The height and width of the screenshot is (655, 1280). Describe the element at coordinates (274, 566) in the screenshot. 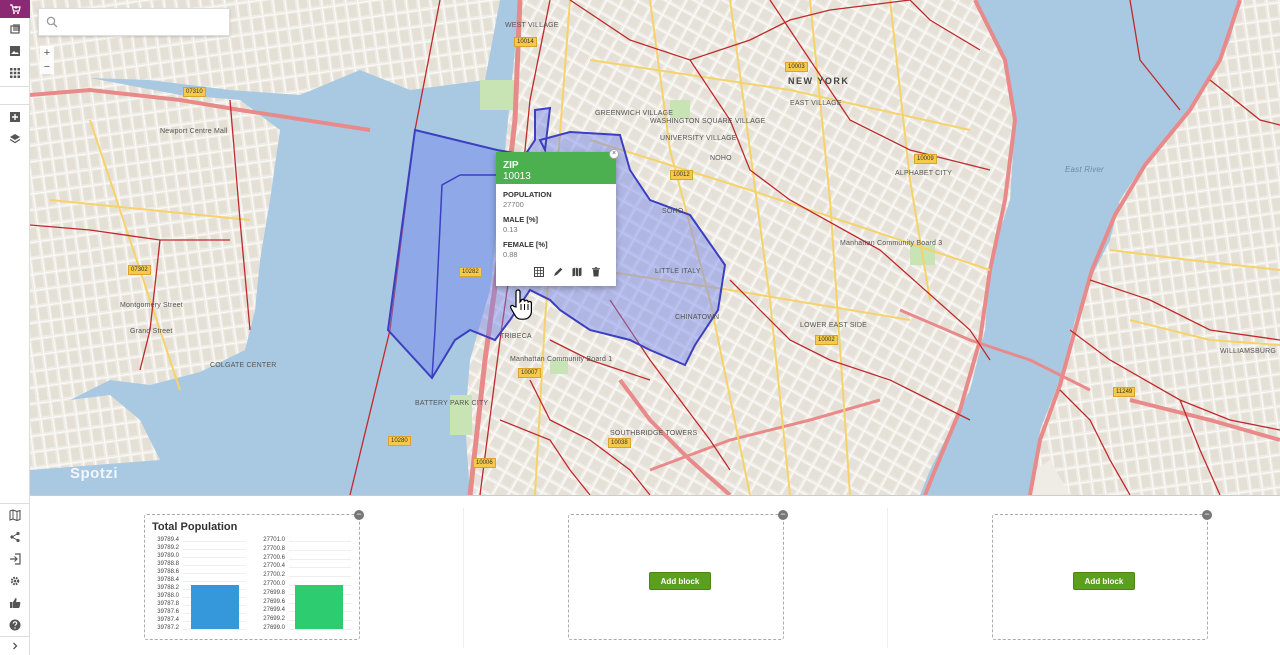

I see `y-tick-label: 27700.4` at that location.